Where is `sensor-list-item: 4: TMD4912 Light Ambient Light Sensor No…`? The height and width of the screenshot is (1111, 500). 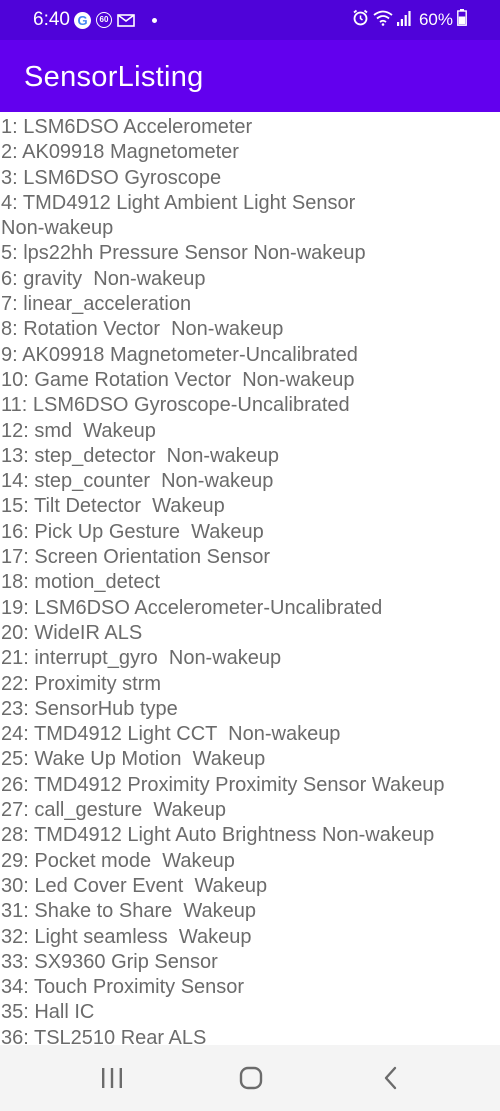 sensor-list-item: 4: TMD4912 Light Ambient Light Sensor No… is located at coordinates (178, 215).